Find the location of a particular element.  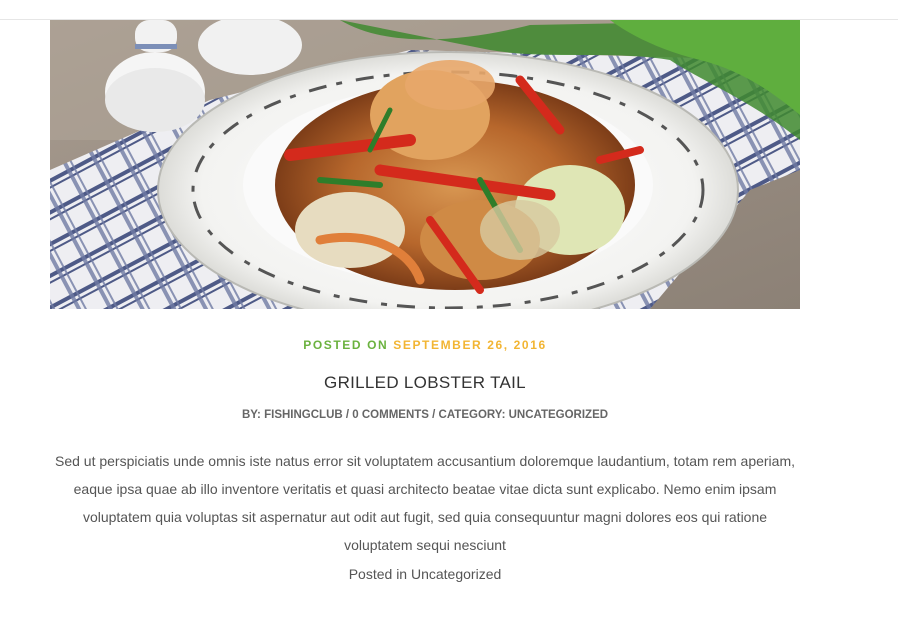

post-footer-category: Posted in Uncategorized is located at coordinates (425, 574).